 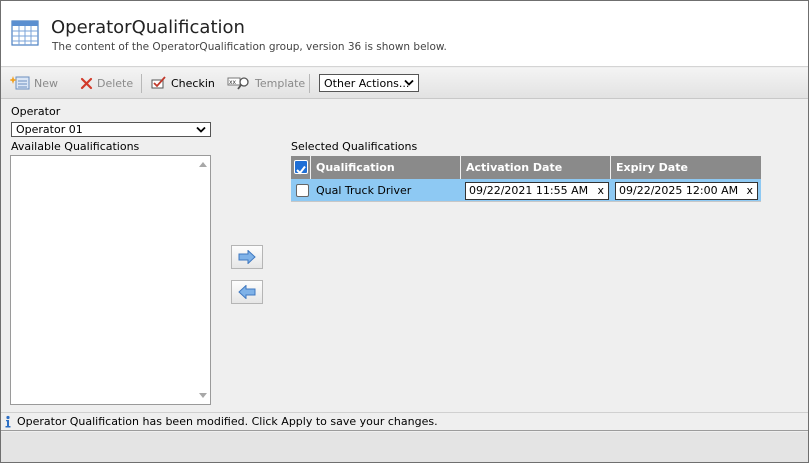 I want to click on activation-date-value: 09/22/2021 11:55 AM, so click(x=529, y=190).